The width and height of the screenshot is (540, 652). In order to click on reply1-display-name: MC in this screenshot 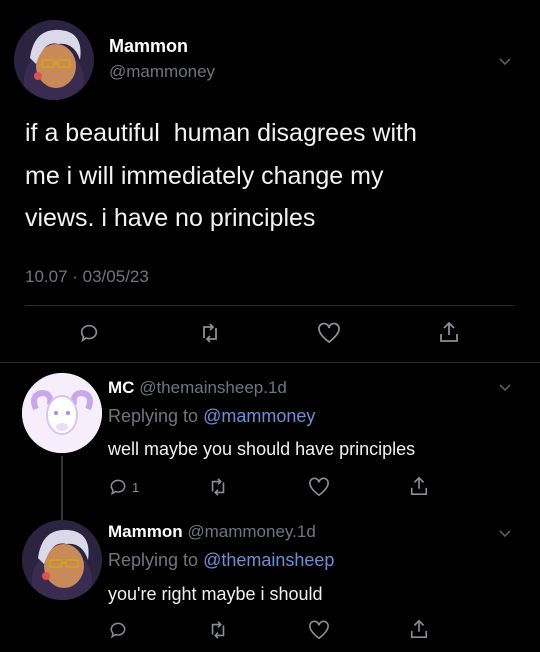, I will do `click(121, 387)`.